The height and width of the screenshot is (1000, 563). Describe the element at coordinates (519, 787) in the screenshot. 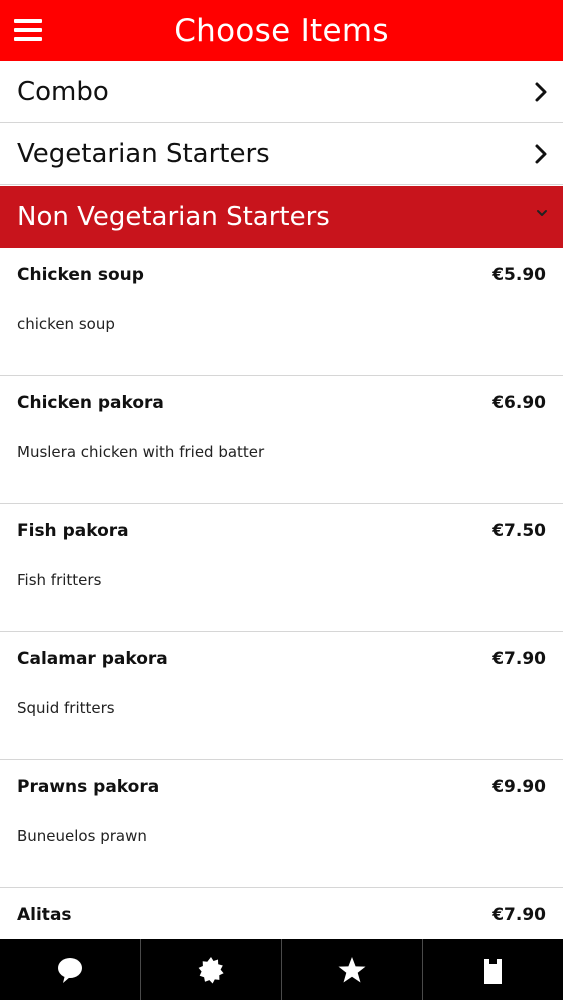

I see `item-price: €9.90` at that location.